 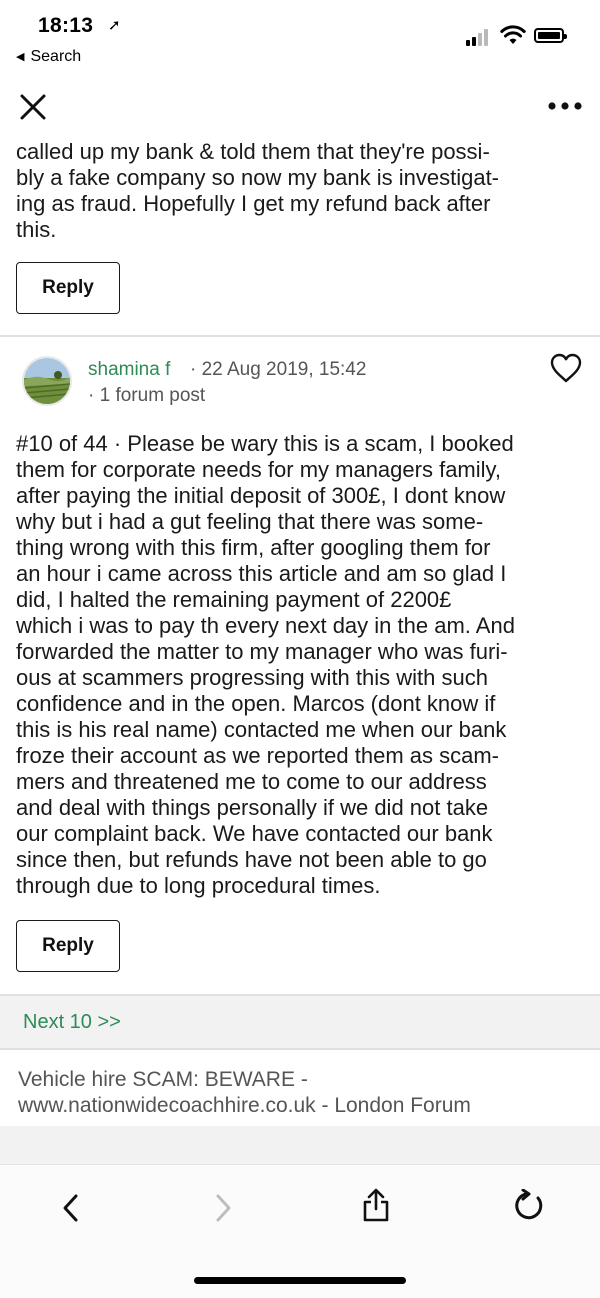 I want to click on location-arrow-icon: ➚, so click(x=114, y=25).